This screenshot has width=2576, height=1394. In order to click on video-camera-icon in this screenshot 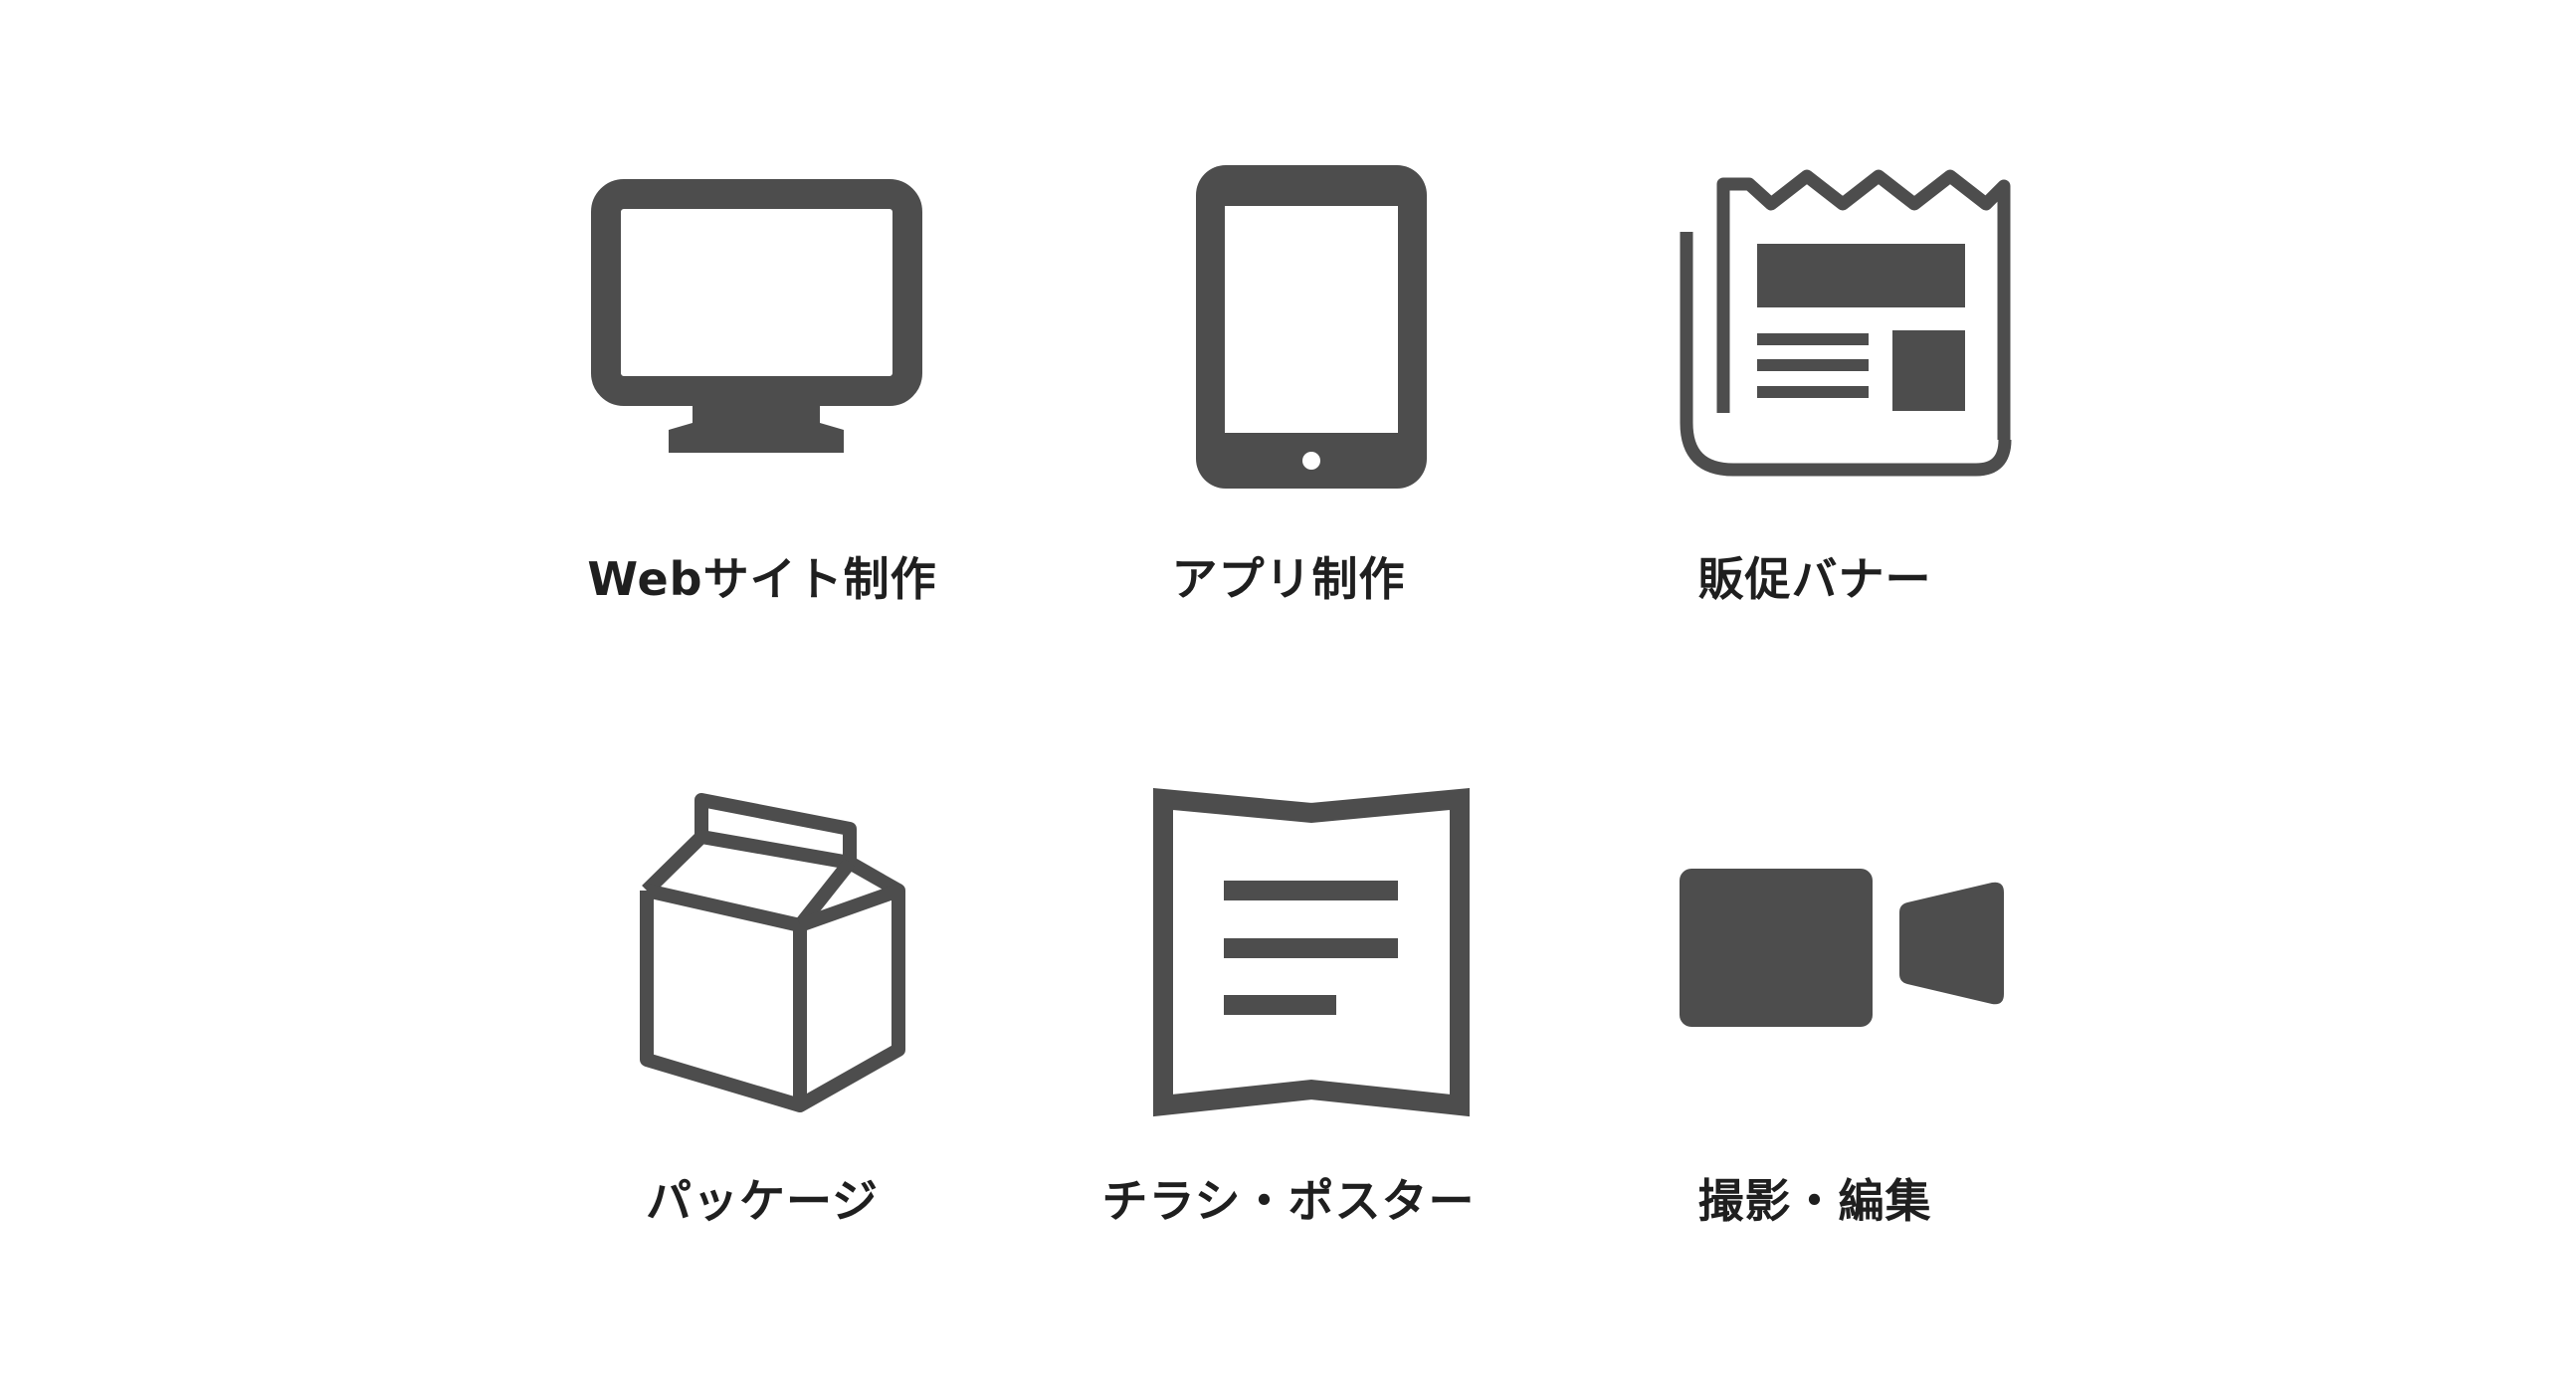, I will do `click(1842, 948)`.